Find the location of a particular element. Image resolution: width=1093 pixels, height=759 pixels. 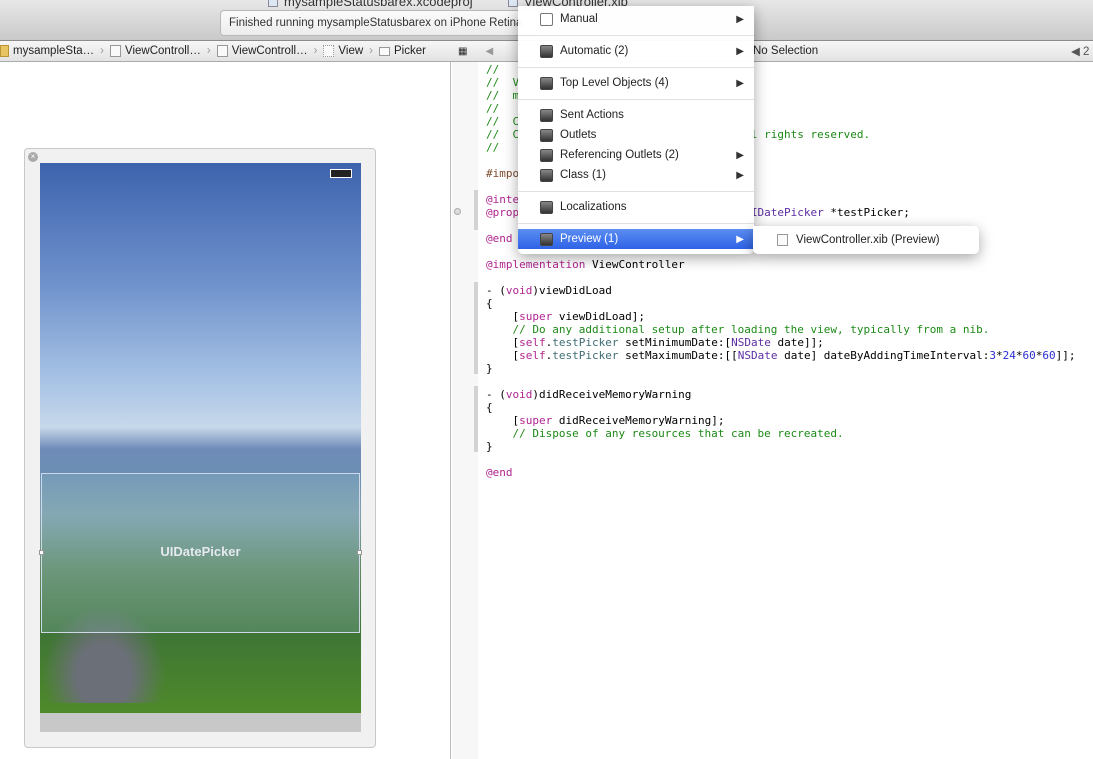

menu-item-sent-actions: Sent Actions is located at coordinates (636, 115).